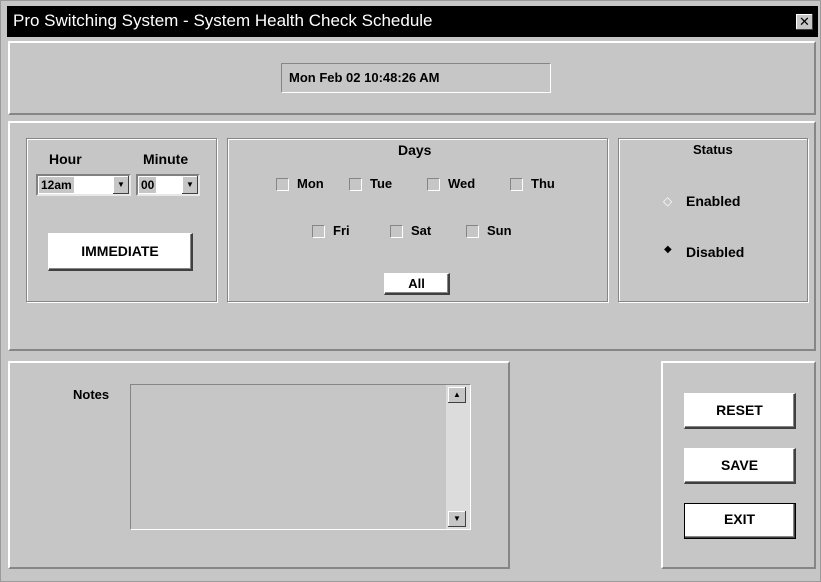  I want to click on immediate-button: IMMEDIATE, so click(120, 252).